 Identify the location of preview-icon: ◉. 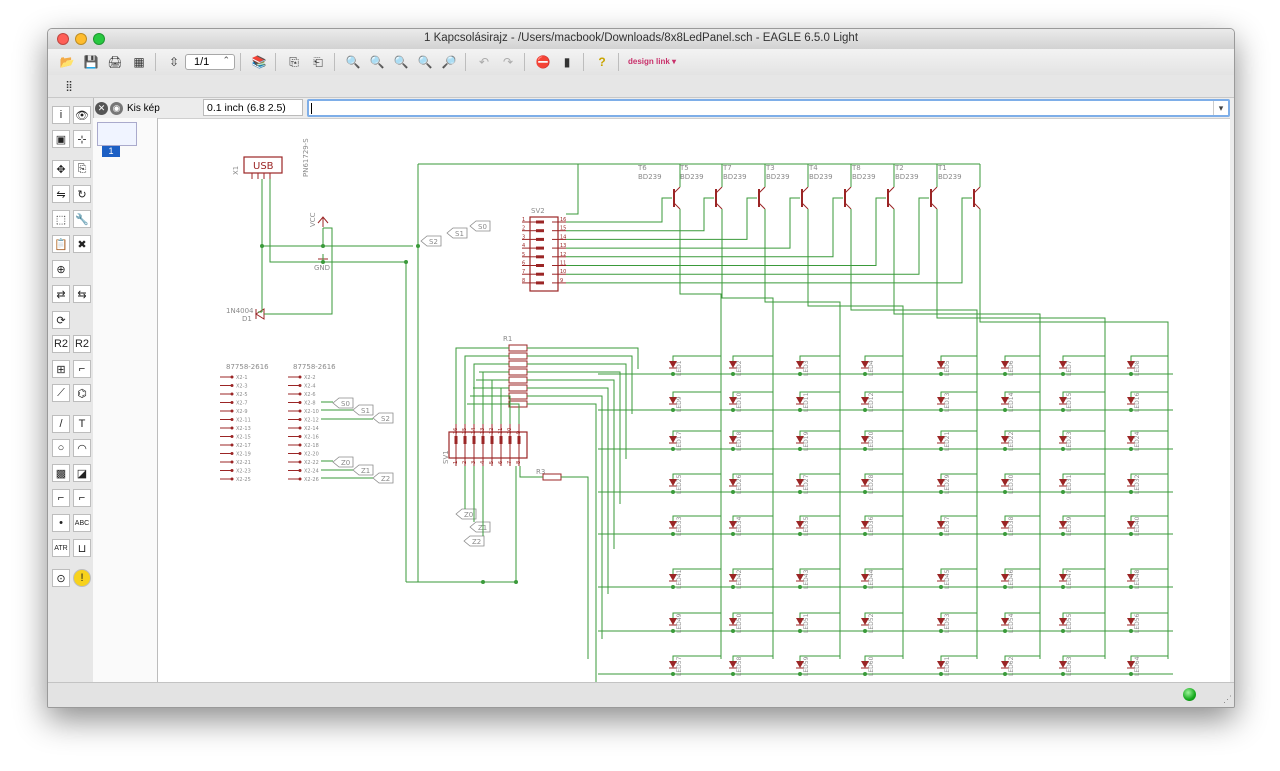
(116, 108).